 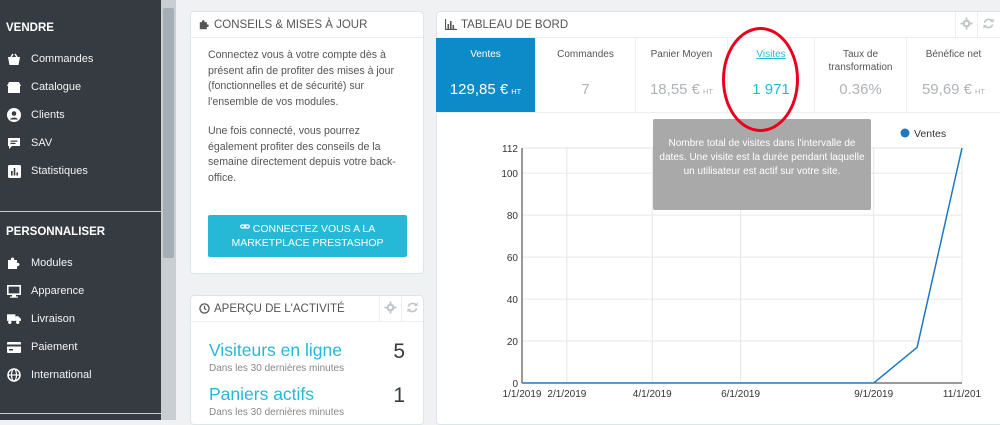 I want to click on card-icon, so click(x=14, y=347).